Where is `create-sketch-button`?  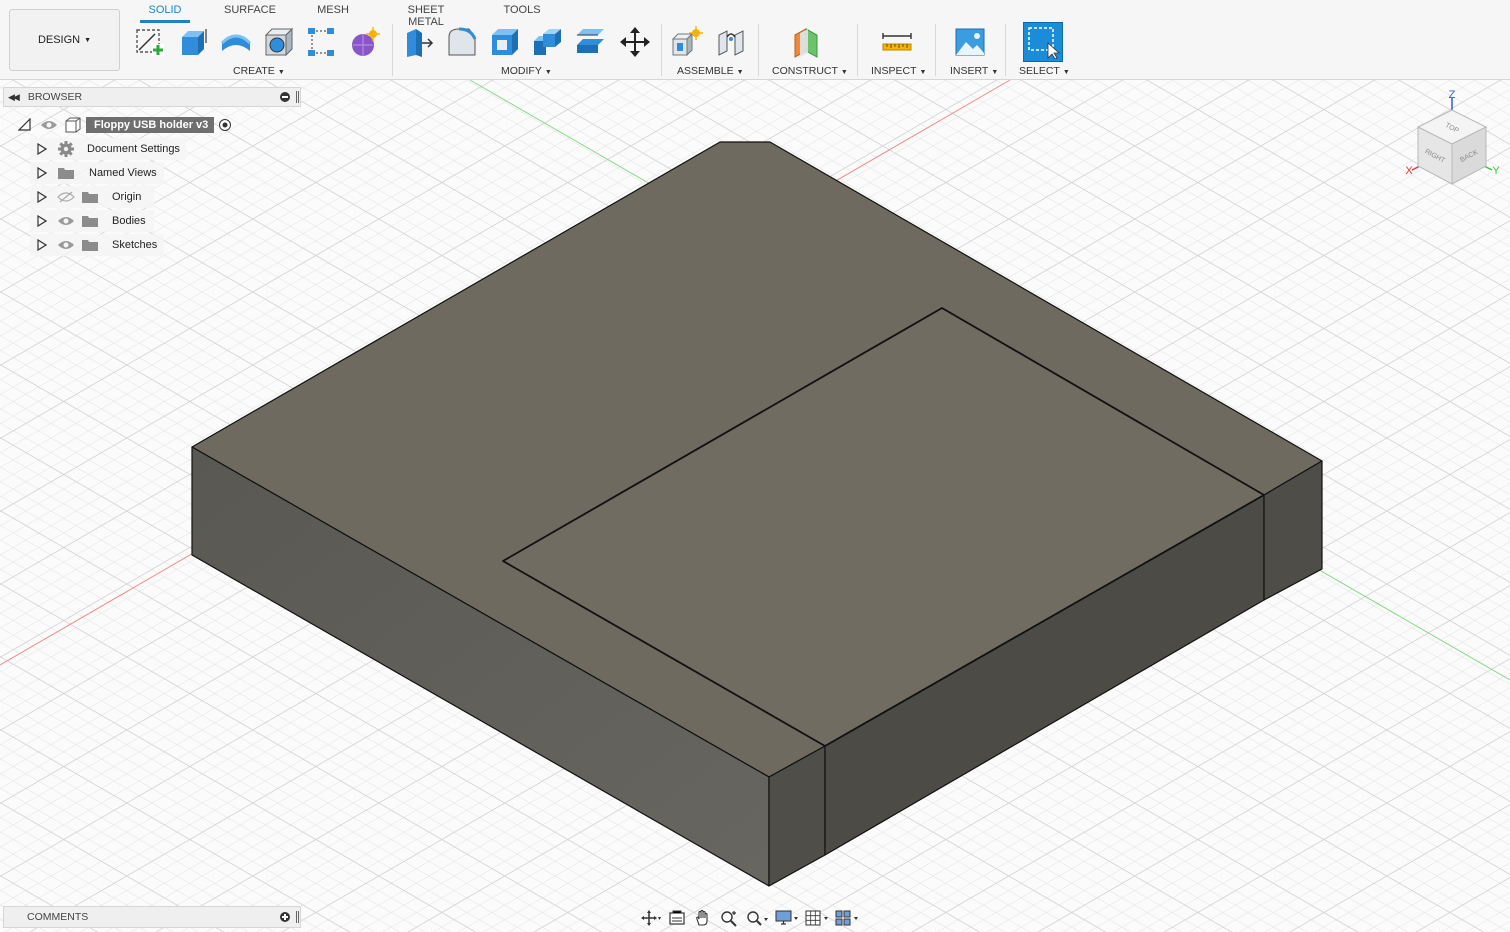 create-sketch-button is located at coordinates (150, 42).